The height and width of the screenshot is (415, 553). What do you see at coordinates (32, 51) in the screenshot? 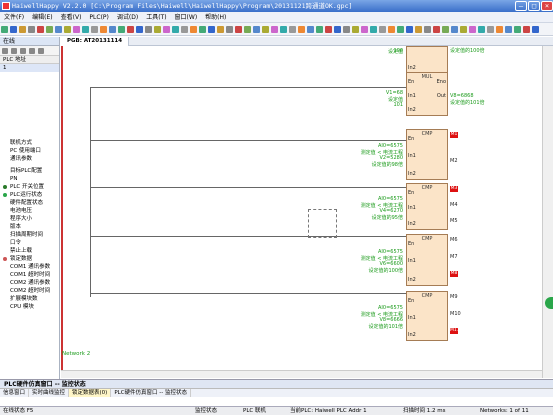
I see `search-icon` at bounding box center [32, 51].